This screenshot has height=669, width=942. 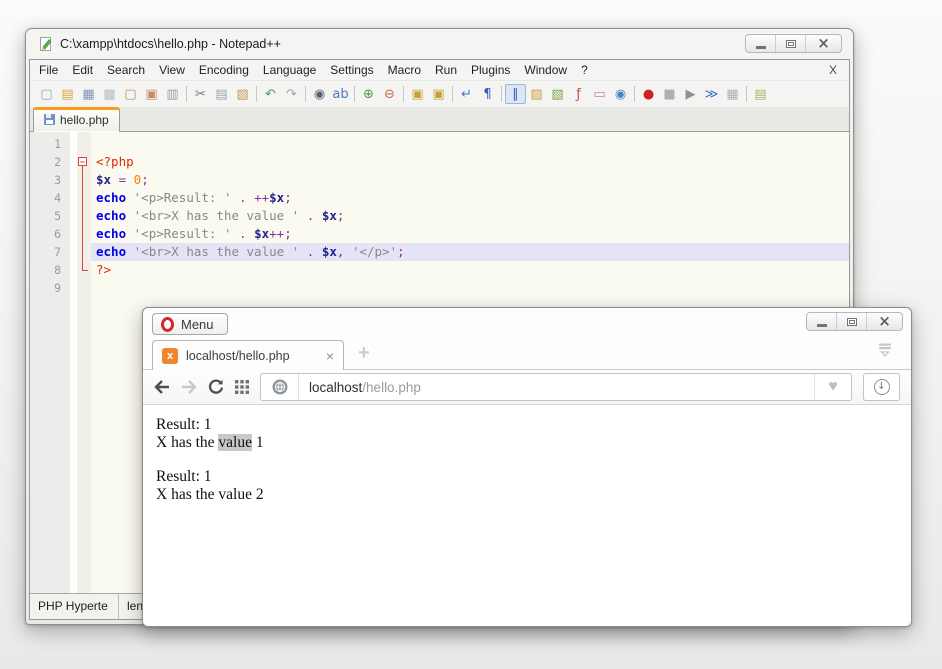 I want to click on indent-guide-icon: ∥, so click(x=515, y=94).